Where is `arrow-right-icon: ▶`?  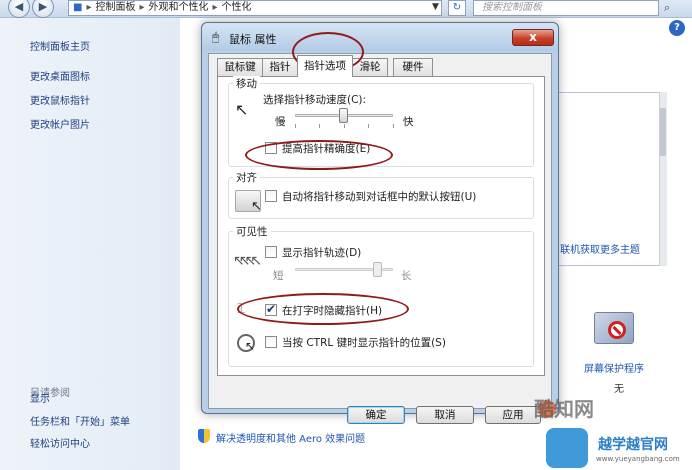 arrow-right-icon: ▶ is located at coordinates (43, 6).